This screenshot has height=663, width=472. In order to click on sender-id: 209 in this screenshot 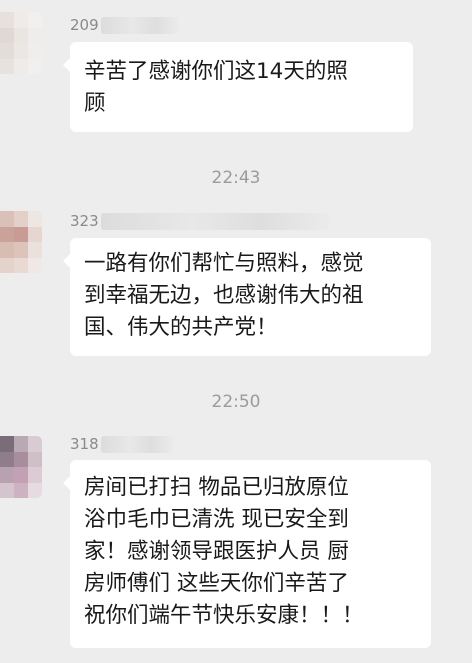, I will do `click(84, 25)`.